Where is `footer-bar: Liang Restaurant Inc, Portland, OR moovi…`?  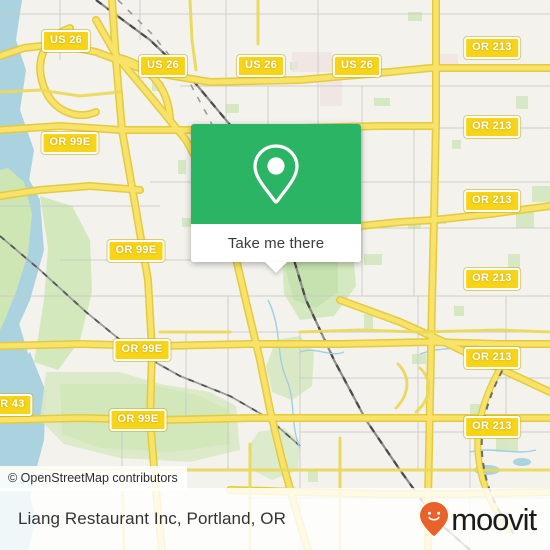 footer-bar: Liang Restaurant Inc, Portland, OR moovi… is located at coordinates (275, 519).